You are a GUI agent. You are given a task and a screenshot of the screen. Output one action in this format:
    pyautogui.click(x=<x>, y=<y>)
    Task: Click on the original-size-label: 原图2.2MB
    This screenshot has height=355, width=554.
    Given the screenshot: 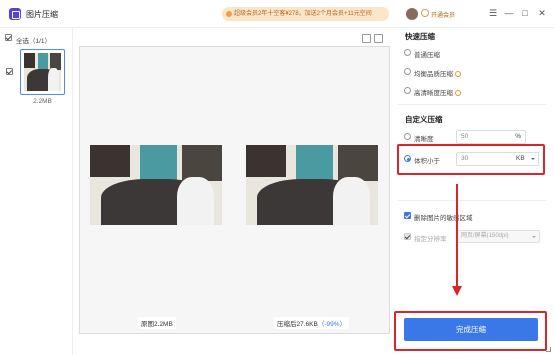 What is the action you would take?
    pyautogui.click(x=157, y=323)
    